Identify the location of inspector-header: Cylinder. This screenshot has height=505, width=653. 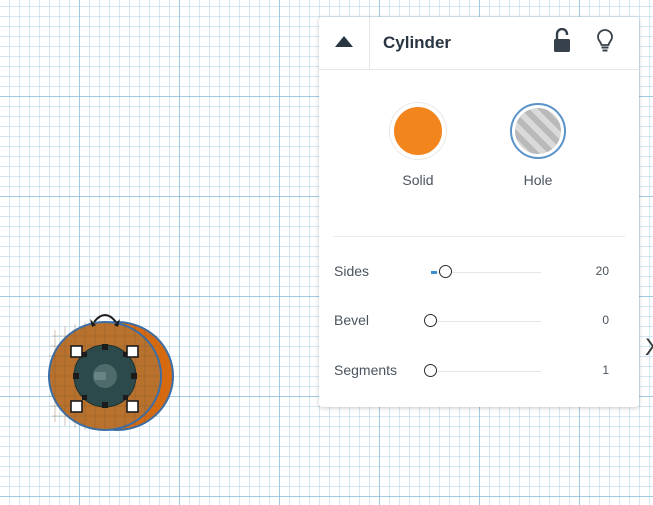
(479, 43).